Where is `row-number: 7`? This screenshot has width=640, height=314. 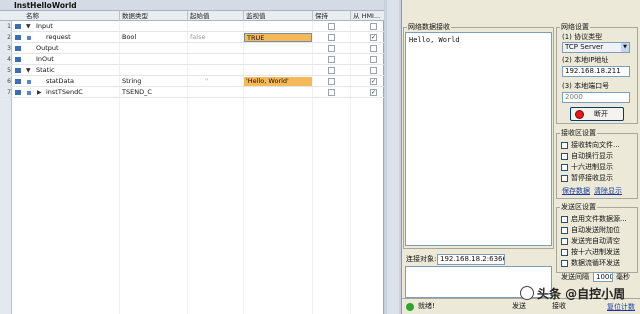 row-number: 7 is located at coordinates (9, 92).